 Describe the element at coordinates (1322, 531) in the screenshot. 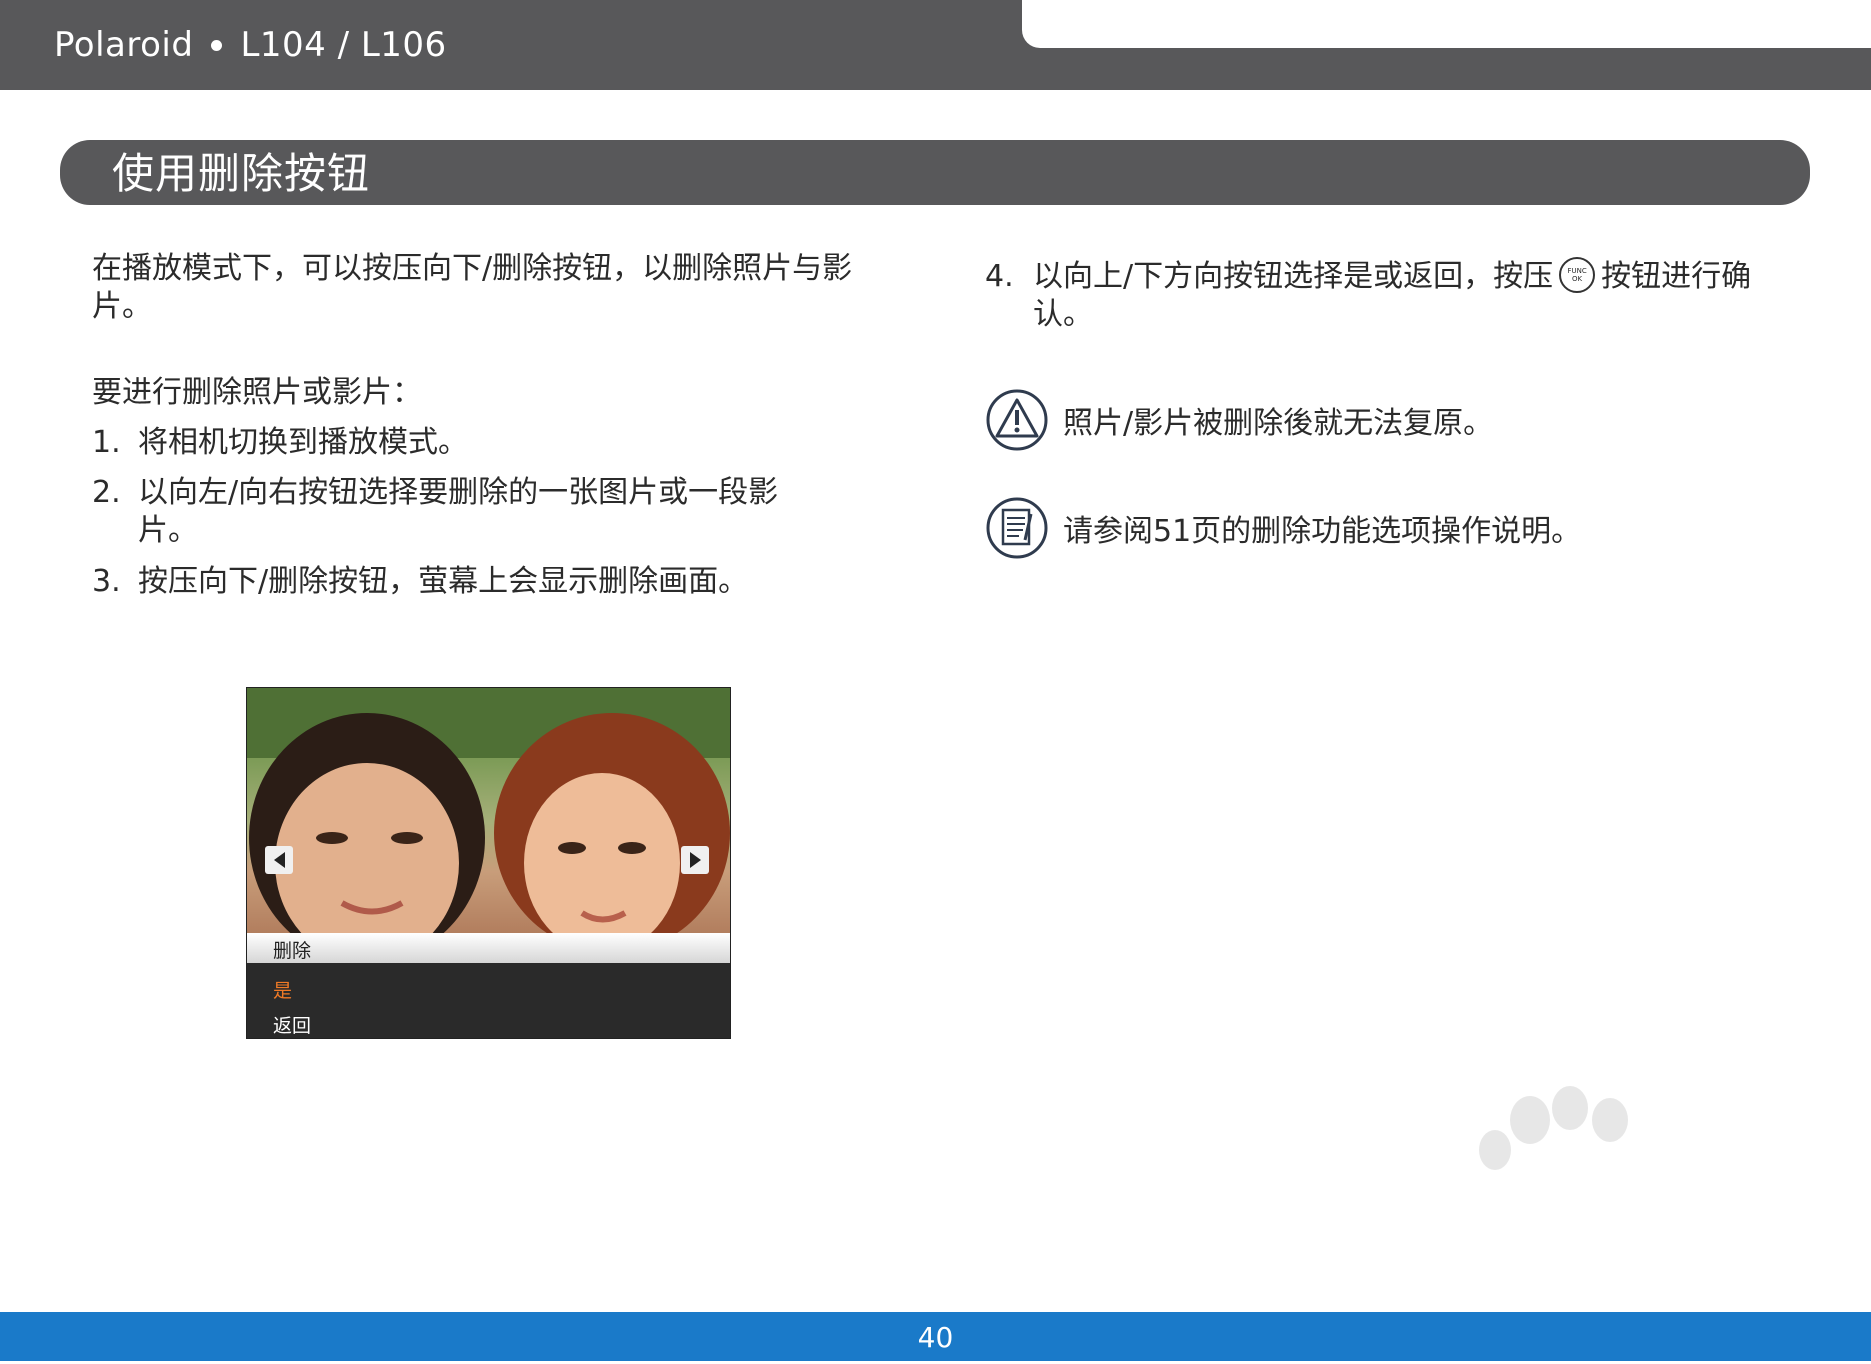

I see `memo-note-text: 请参阅51页的删除功能选项操作说明。` at that location.